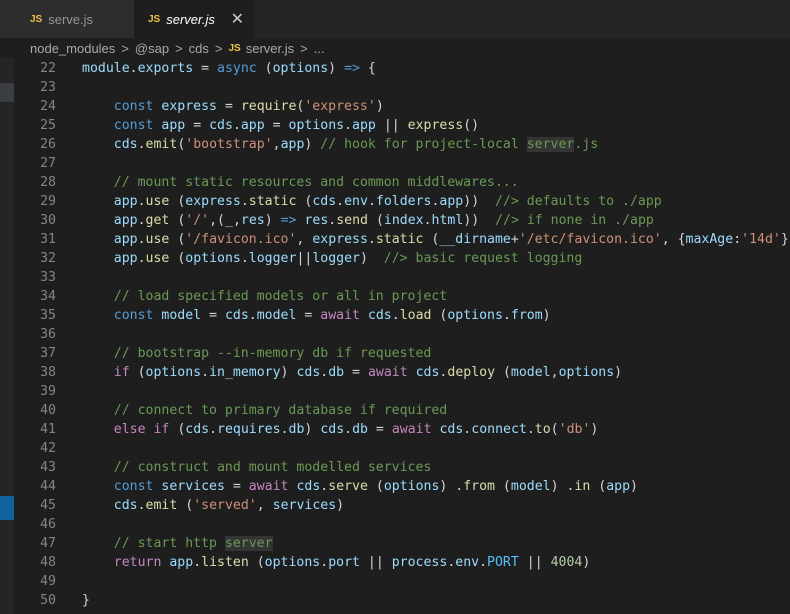  I want to click on line-number: 26, so click(48, 144).